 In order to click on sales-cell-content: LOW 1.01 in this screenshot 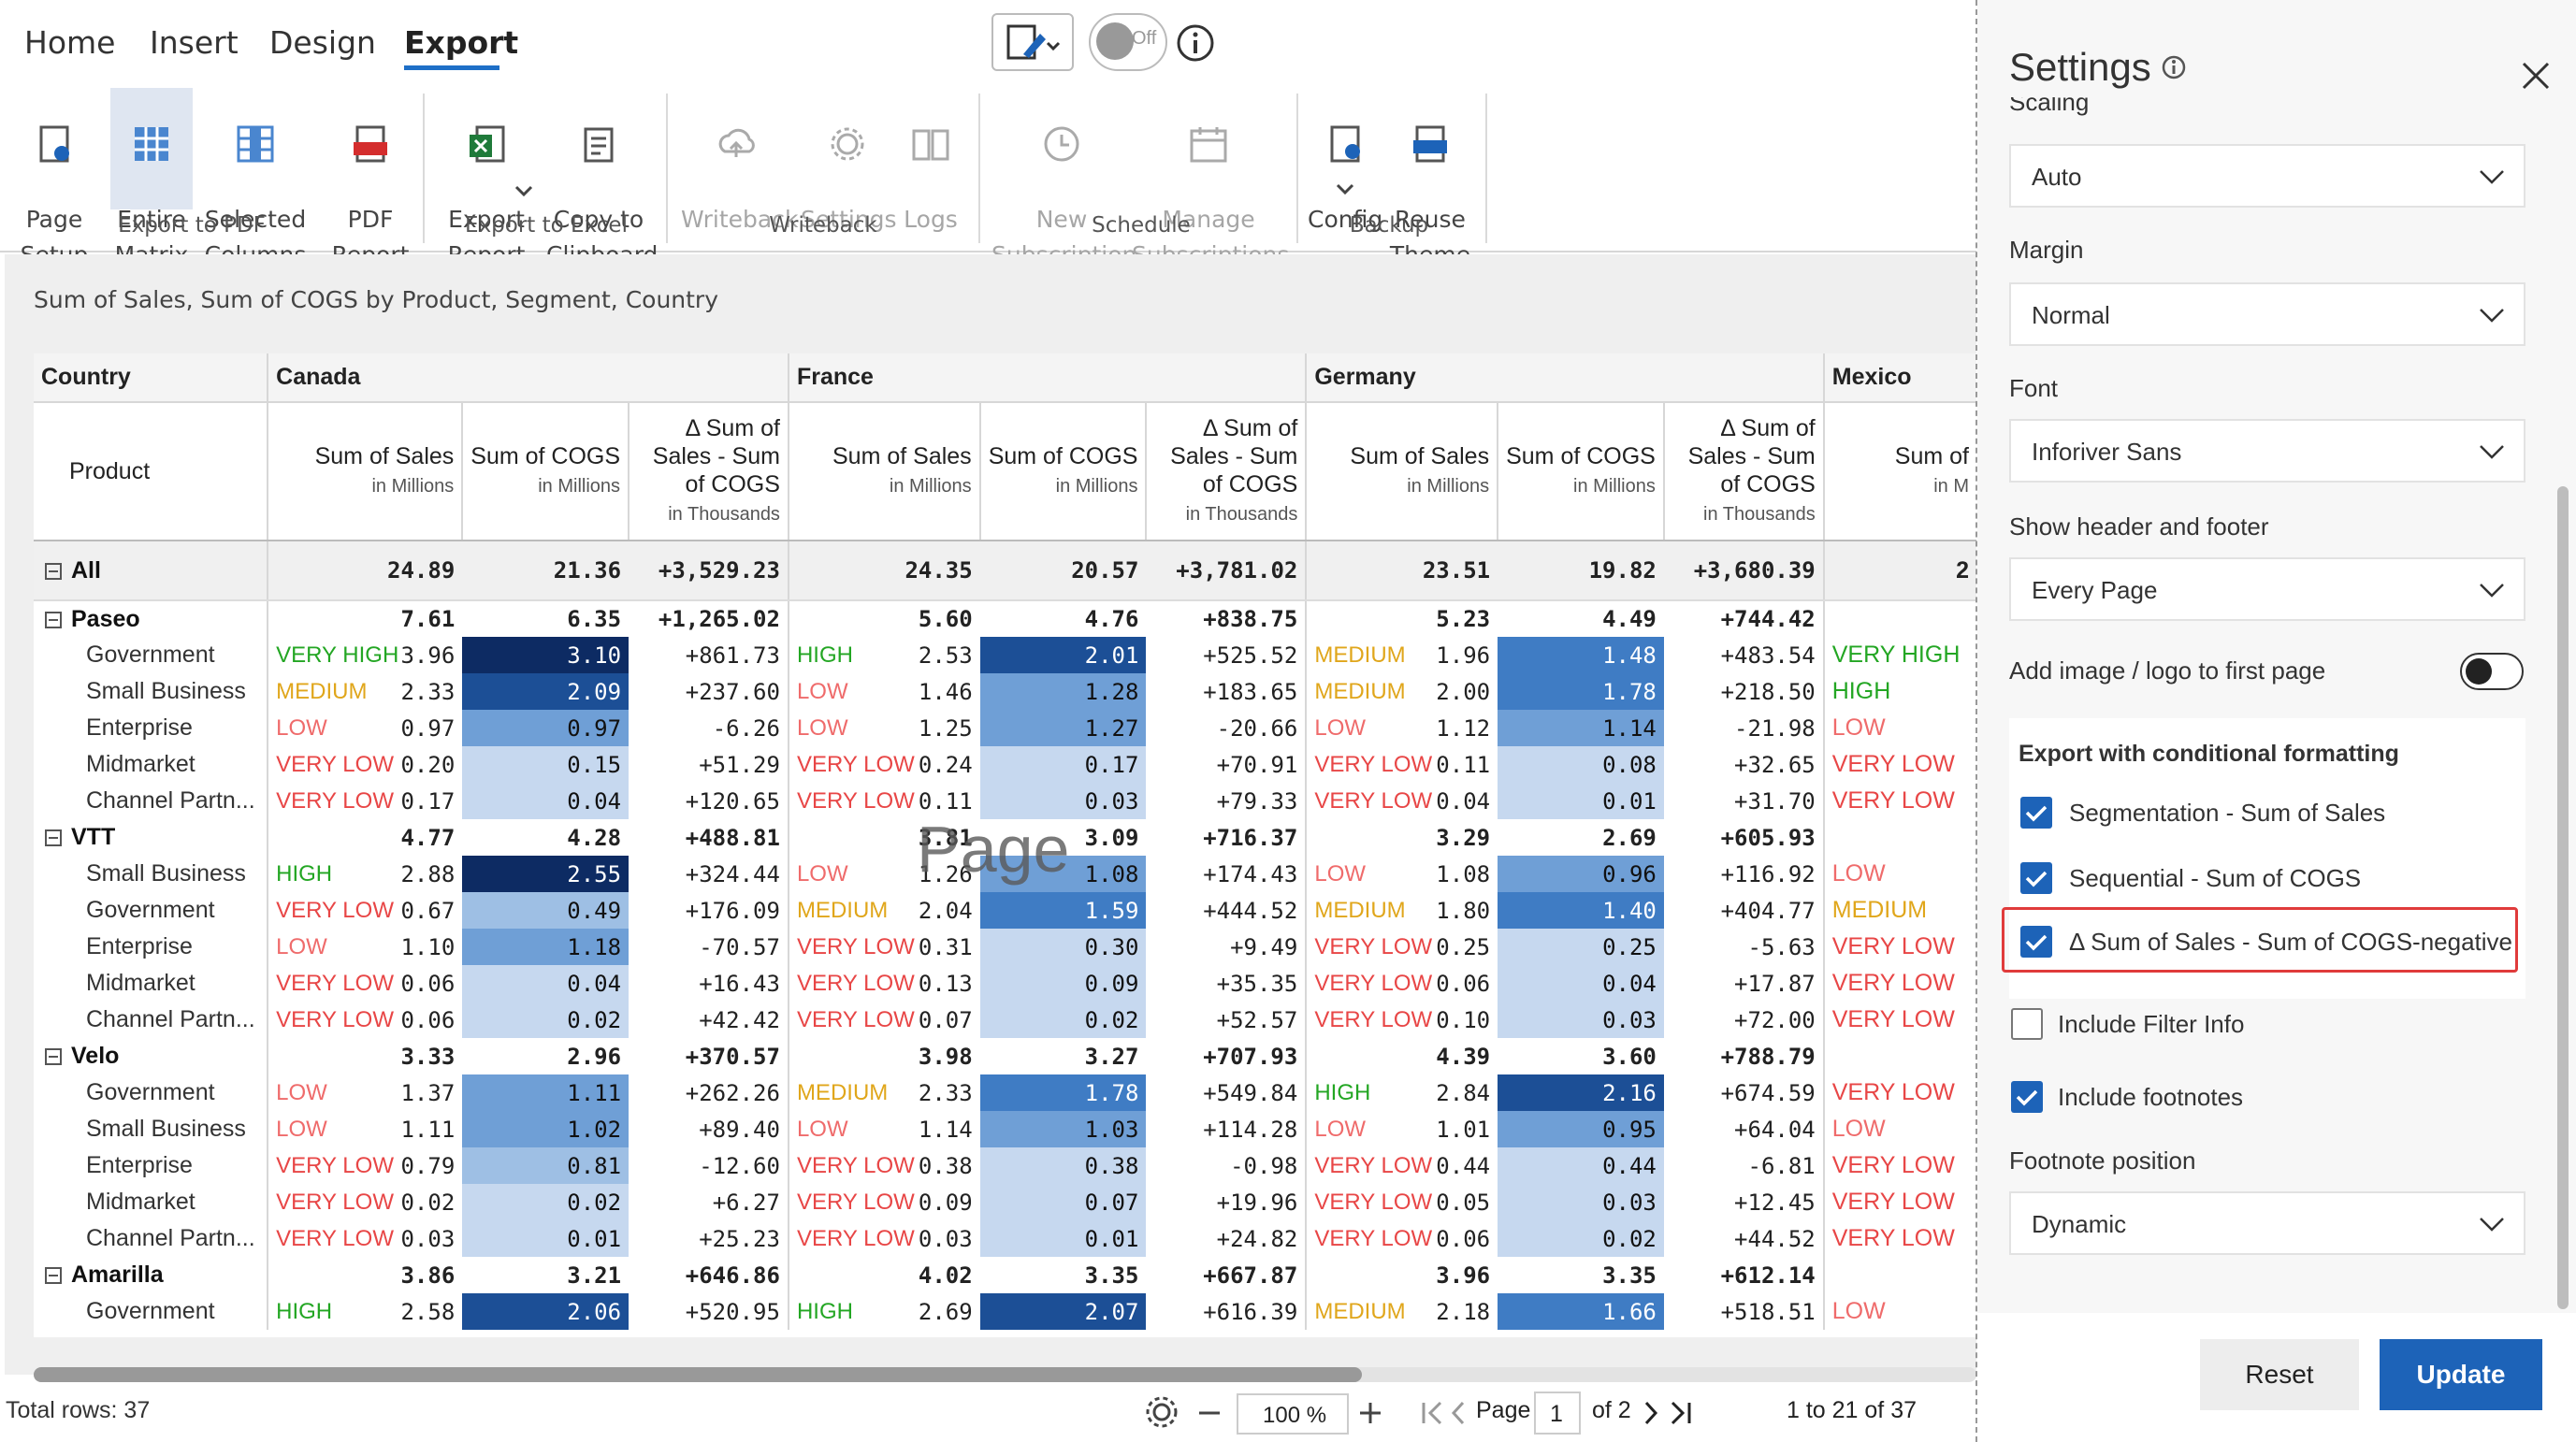, I will do `click(1402, 1130)`.